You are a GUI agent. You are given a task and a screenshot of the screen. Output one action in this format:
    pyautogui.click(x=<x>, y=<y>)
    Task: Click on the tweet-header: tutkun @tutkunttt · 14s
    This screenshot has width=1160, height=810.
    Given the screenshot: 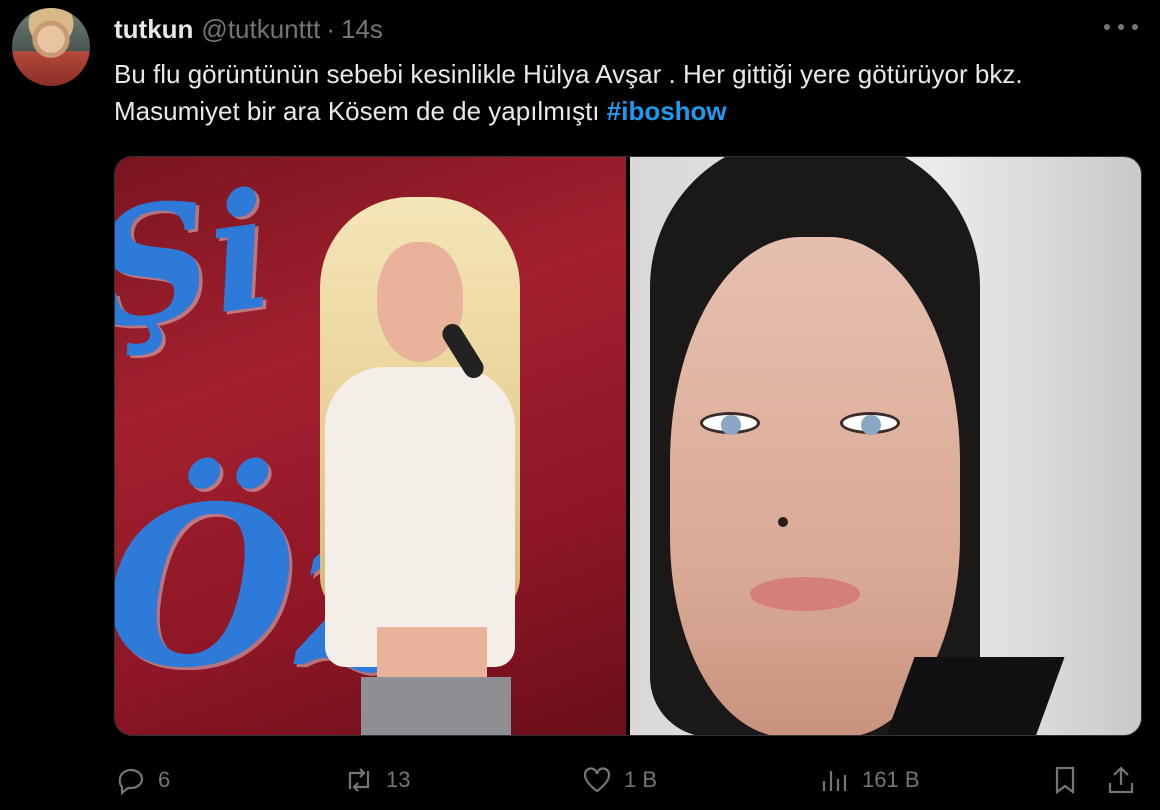 What is the action you would take?
    pyautogui.click(x=248, y=29)
    